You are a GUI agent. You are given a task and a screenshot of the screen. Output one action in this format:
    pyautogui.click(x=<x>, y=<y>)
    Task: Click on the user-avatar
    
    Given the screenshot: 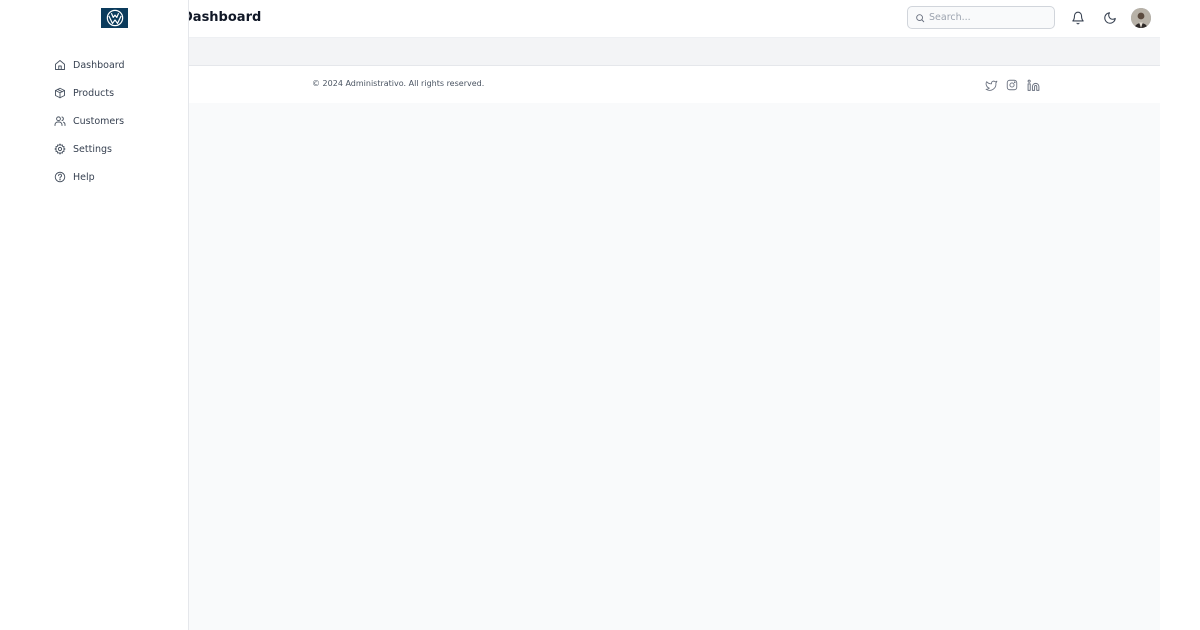 What is the action you would take?
    pyautogui.click(x=1141, y=18)
    